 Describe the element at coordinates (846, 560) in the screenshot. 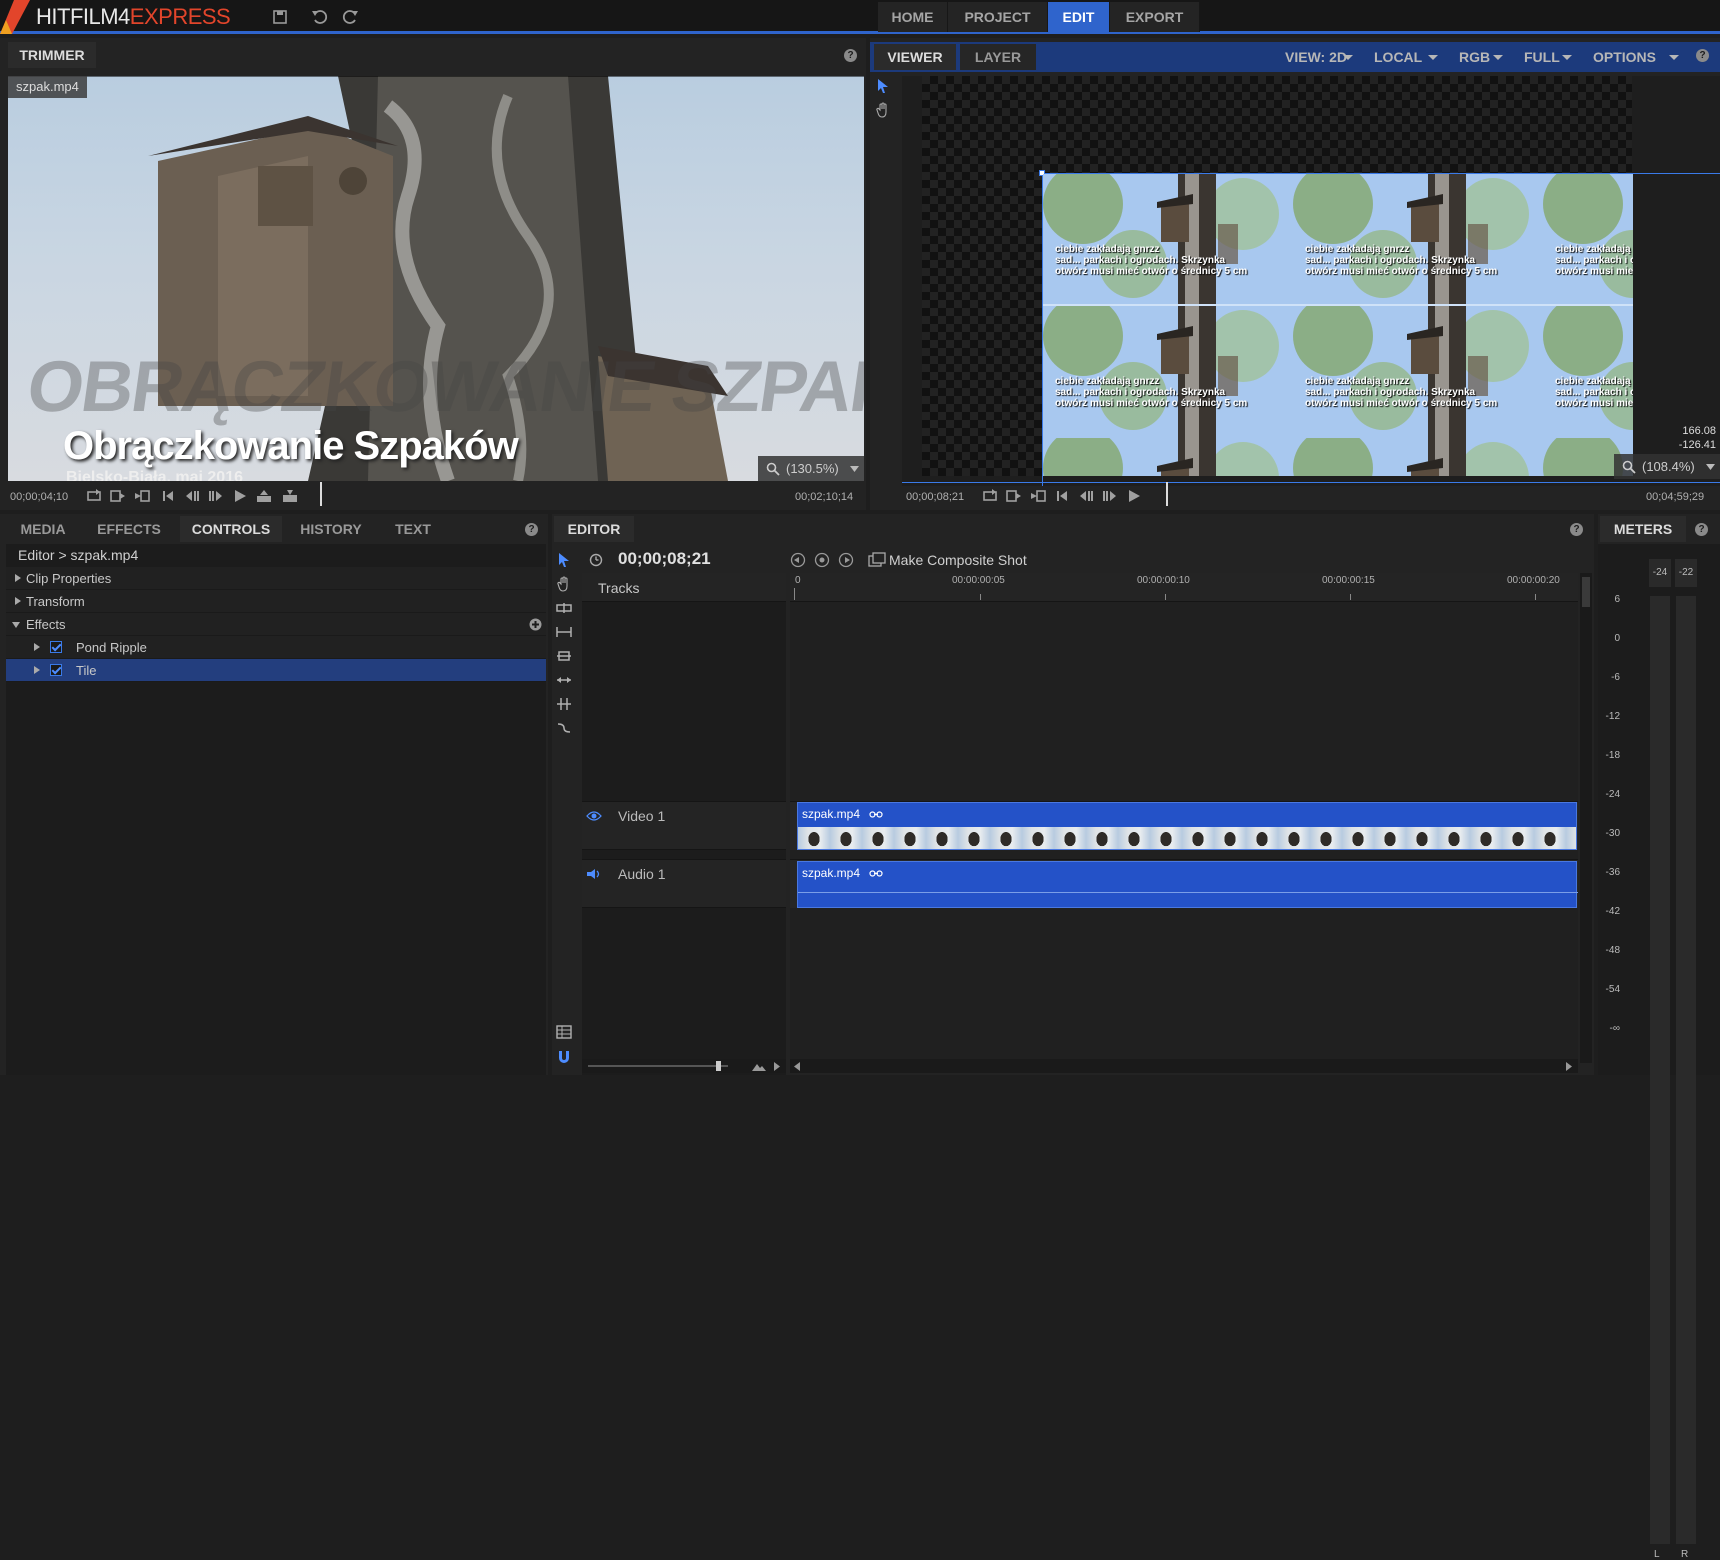

I see `next-keyframe-icon` at that location.